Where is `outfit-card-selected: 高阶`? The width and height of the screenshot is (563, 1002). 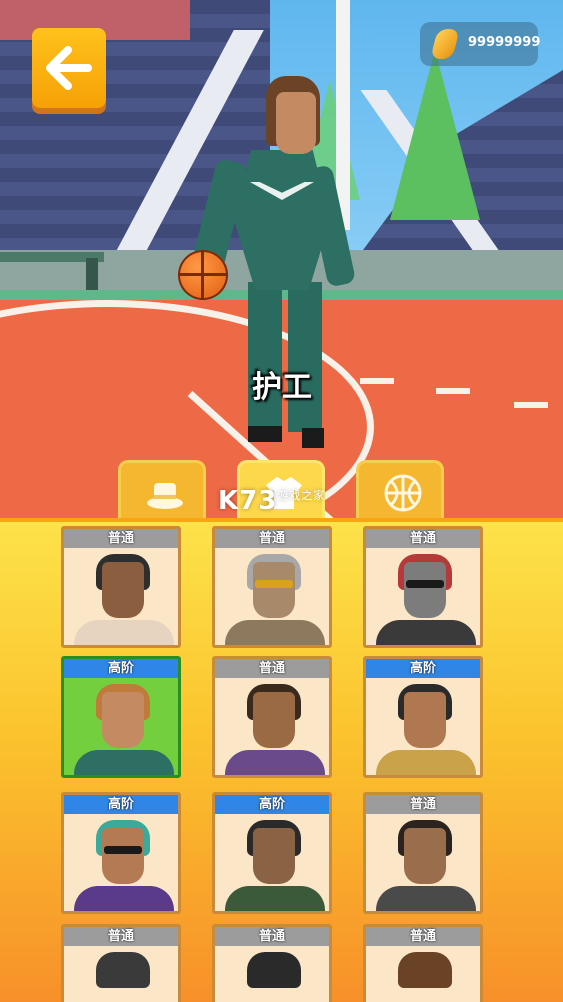 outfit-card-selected: 高阶 is located at coordinates (121, 717).